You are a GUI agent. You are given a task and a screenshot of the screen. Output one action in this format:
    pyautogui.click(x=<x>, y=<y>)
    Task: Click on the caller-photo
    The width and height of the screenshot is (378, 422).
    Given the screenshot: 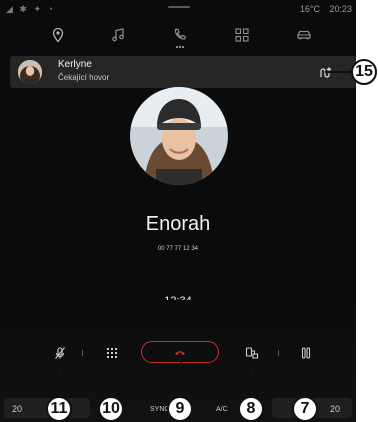 What is the action you would take?
    pyautogui.click(x=179, y=136)
    